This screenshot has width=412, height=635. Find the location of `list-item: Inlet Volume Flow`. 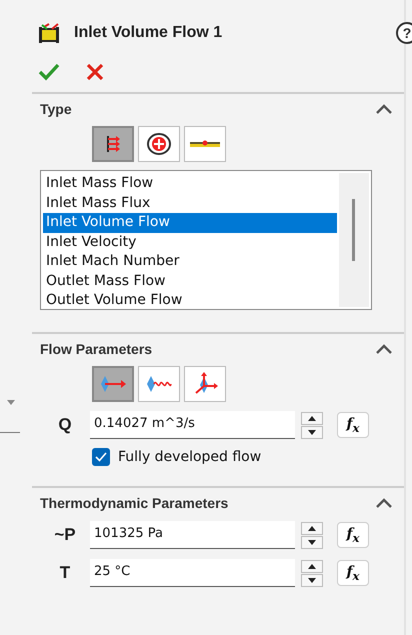

list-item: Inlet Volume Flow is located at coordinates (190, 222).